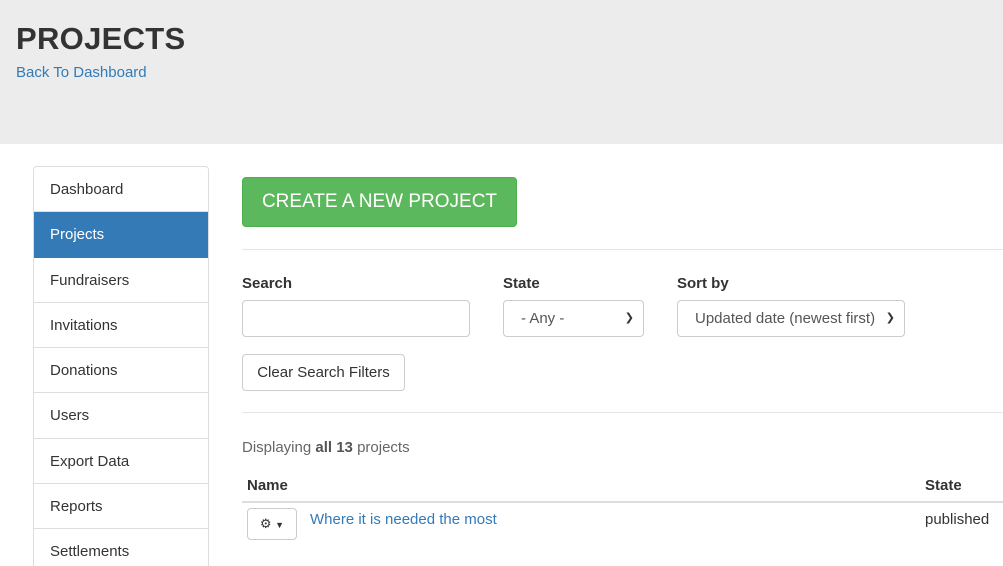 The width and height of the screenshot is (1003, 566). Describe the element at coordinates (121, 235) in the screenshot. I see `sidebar-item-projects: Projects` at that location.